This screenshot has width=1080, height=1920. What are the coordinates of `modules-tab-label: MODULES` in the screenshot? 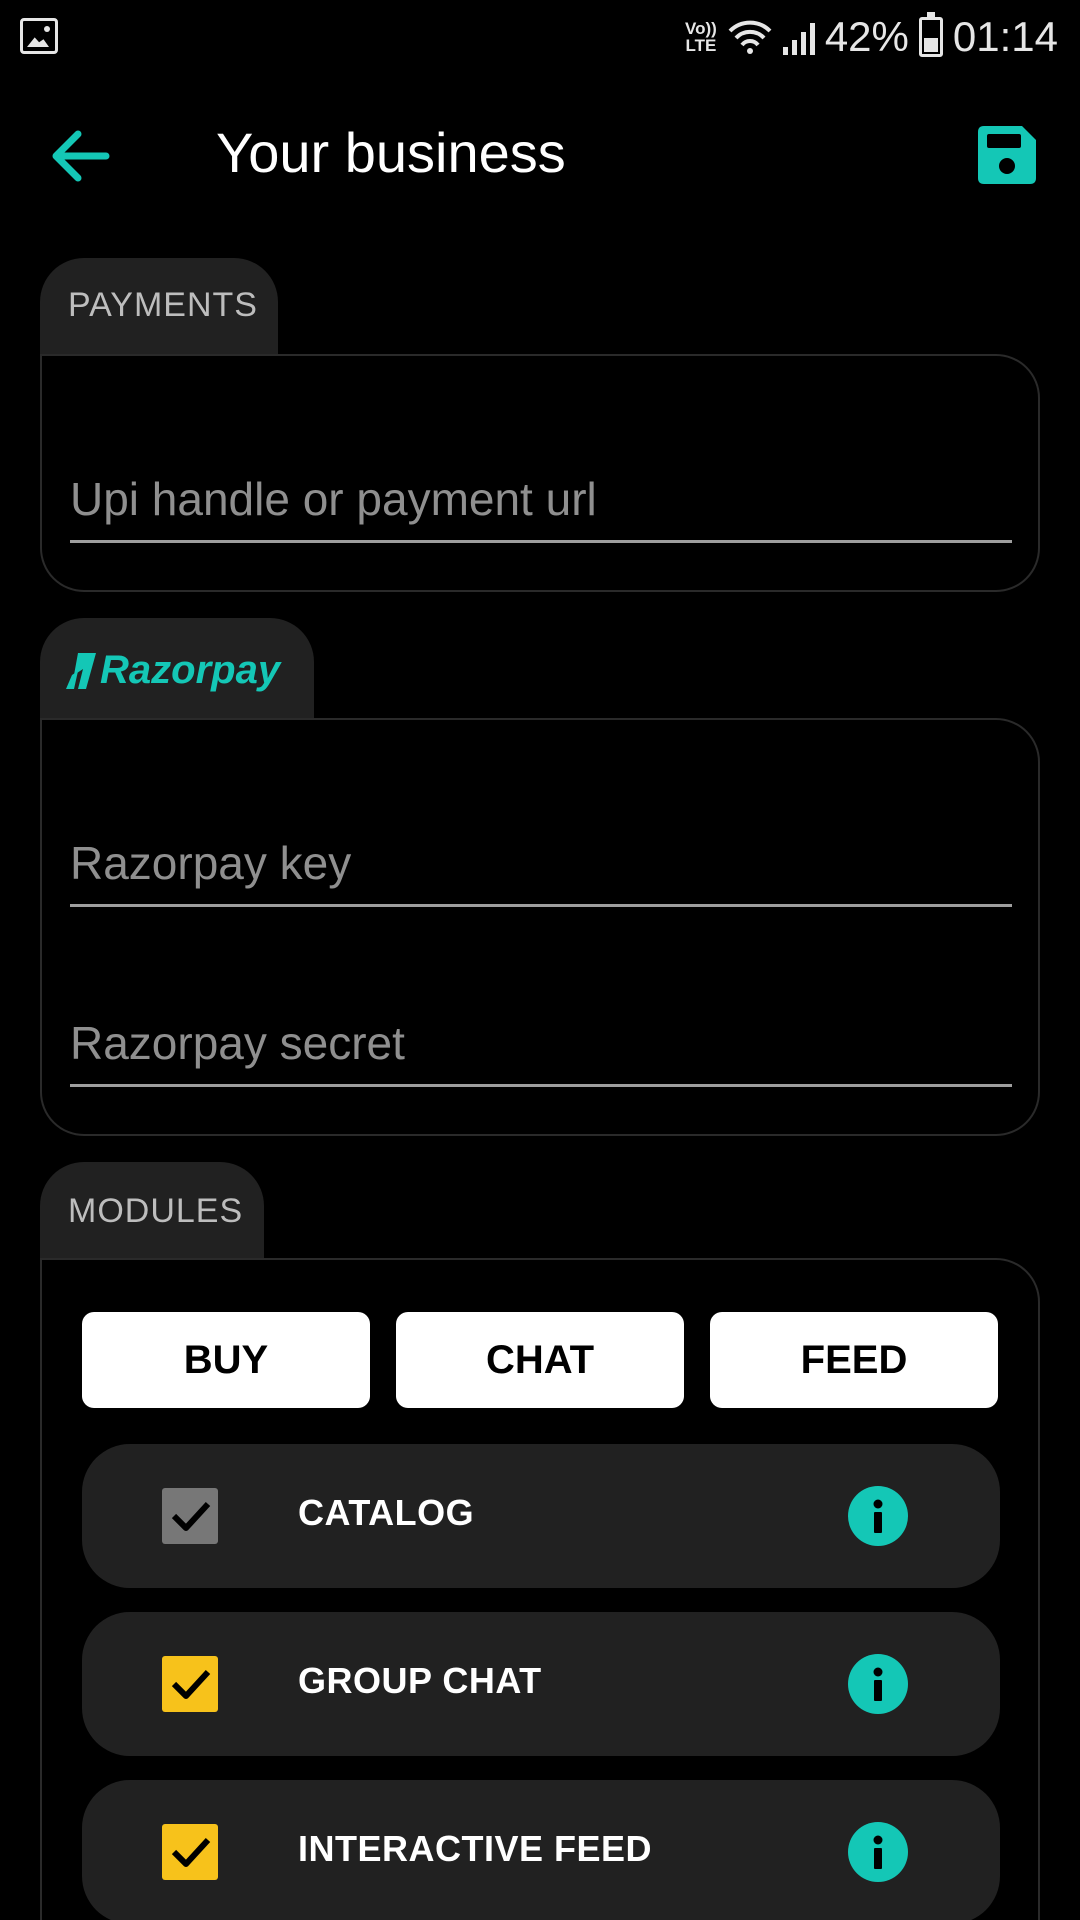 It's located at (156, 1211).